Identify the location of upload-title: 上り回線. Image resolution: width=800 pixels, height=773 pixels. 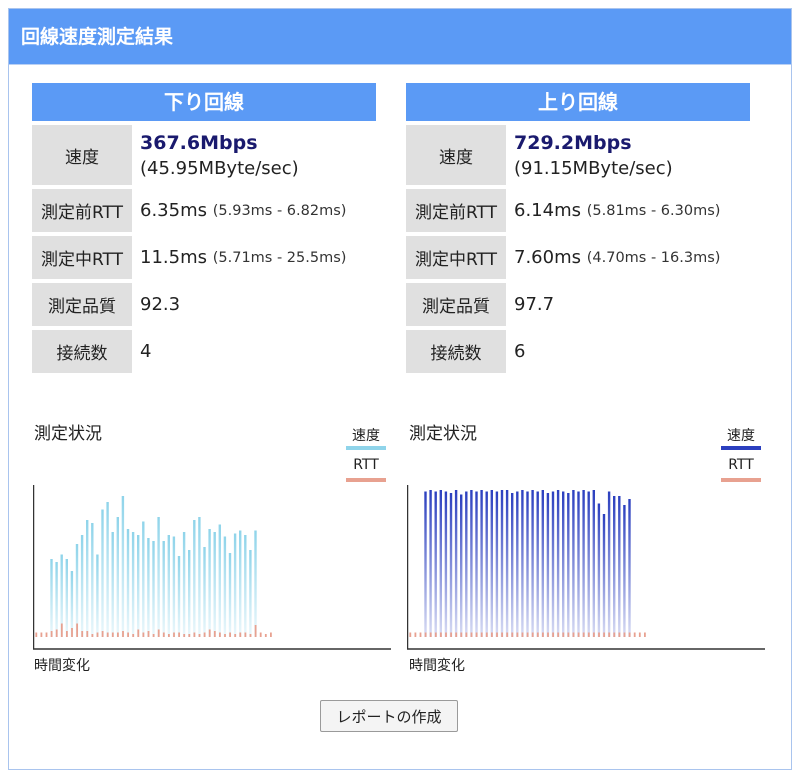
(578, 102).